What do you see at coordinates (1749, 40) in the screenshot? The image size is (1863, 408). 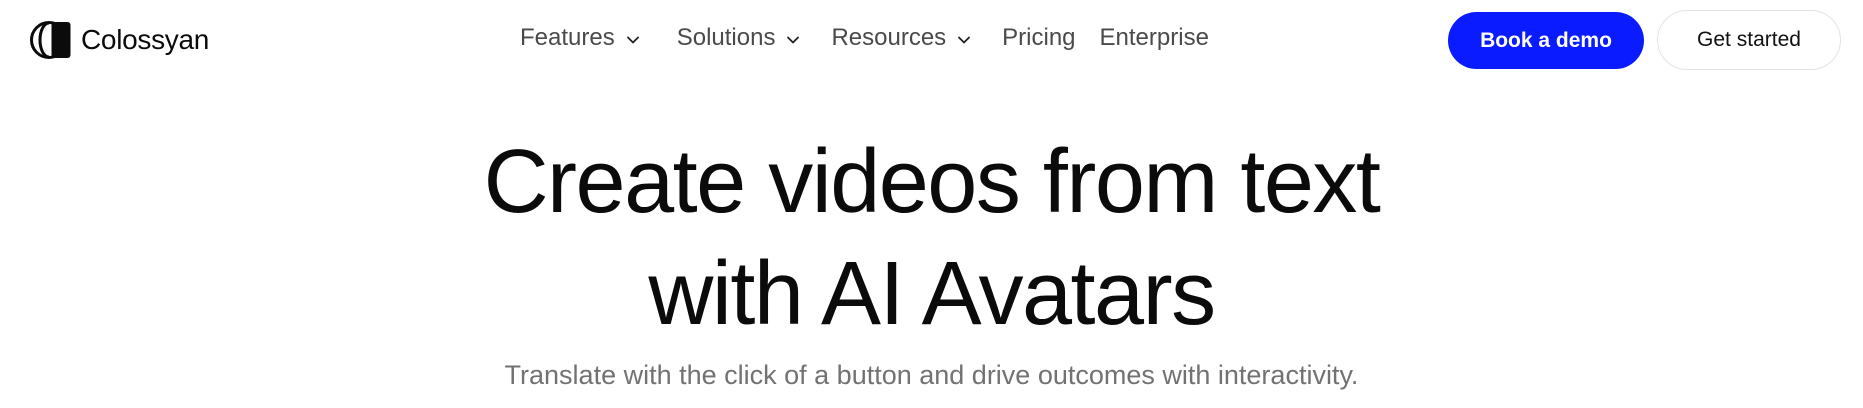 I see `get-started-button: Get started` at bounding box center [1749, 40].